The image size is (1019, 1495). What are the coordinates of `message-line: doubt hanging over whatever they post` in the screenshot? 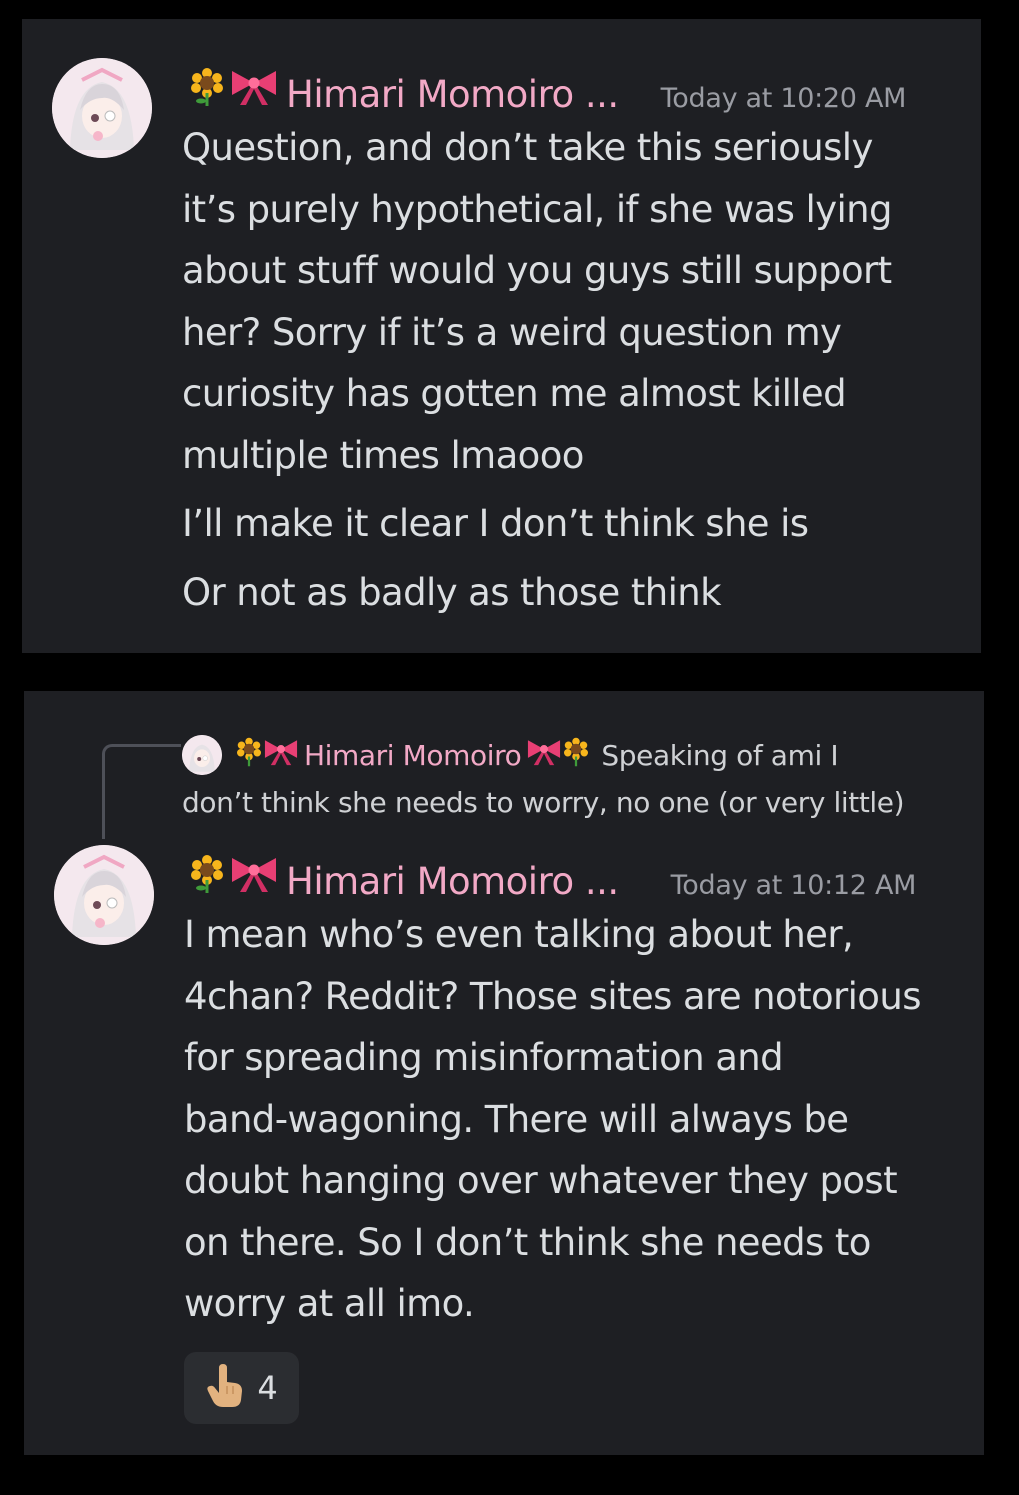 It's located at (541, 1180).